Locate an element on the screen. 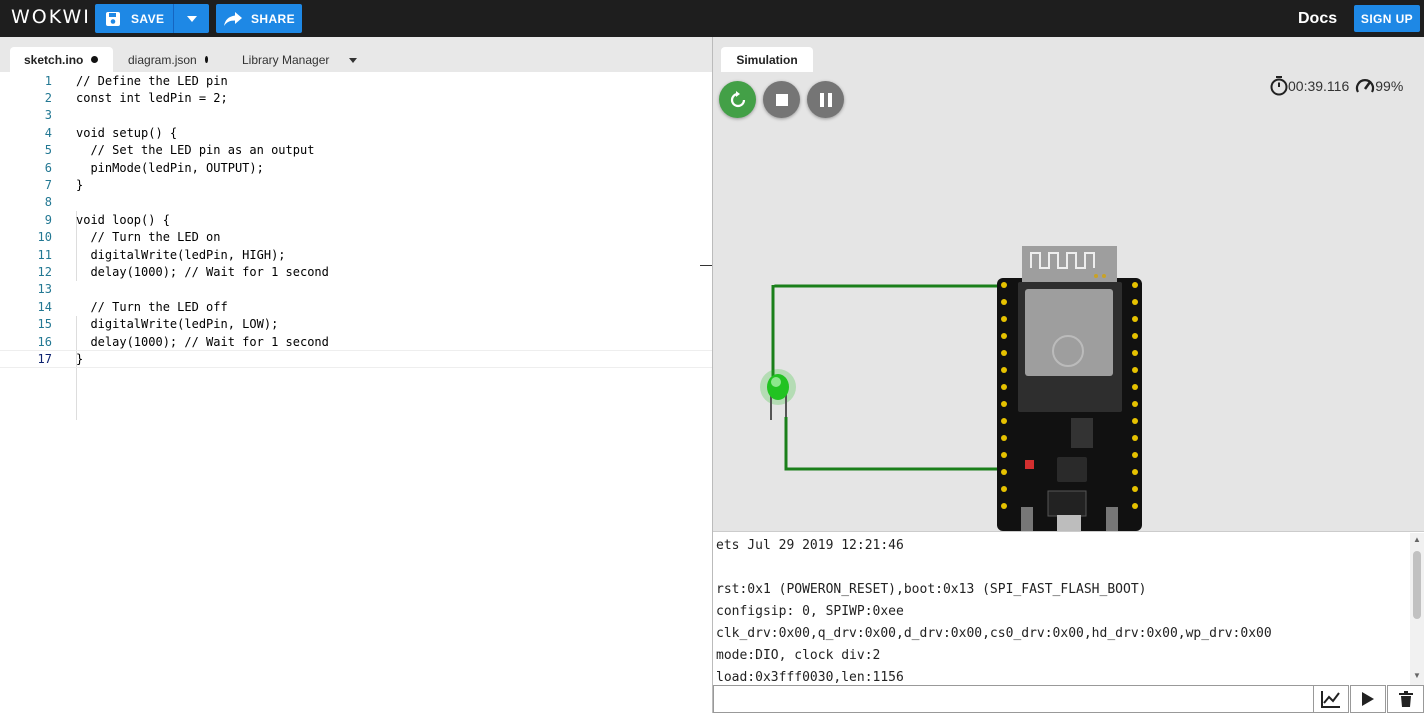  scroll-up-arrow-icon: ▲ is located at coordinates (1417, 539).